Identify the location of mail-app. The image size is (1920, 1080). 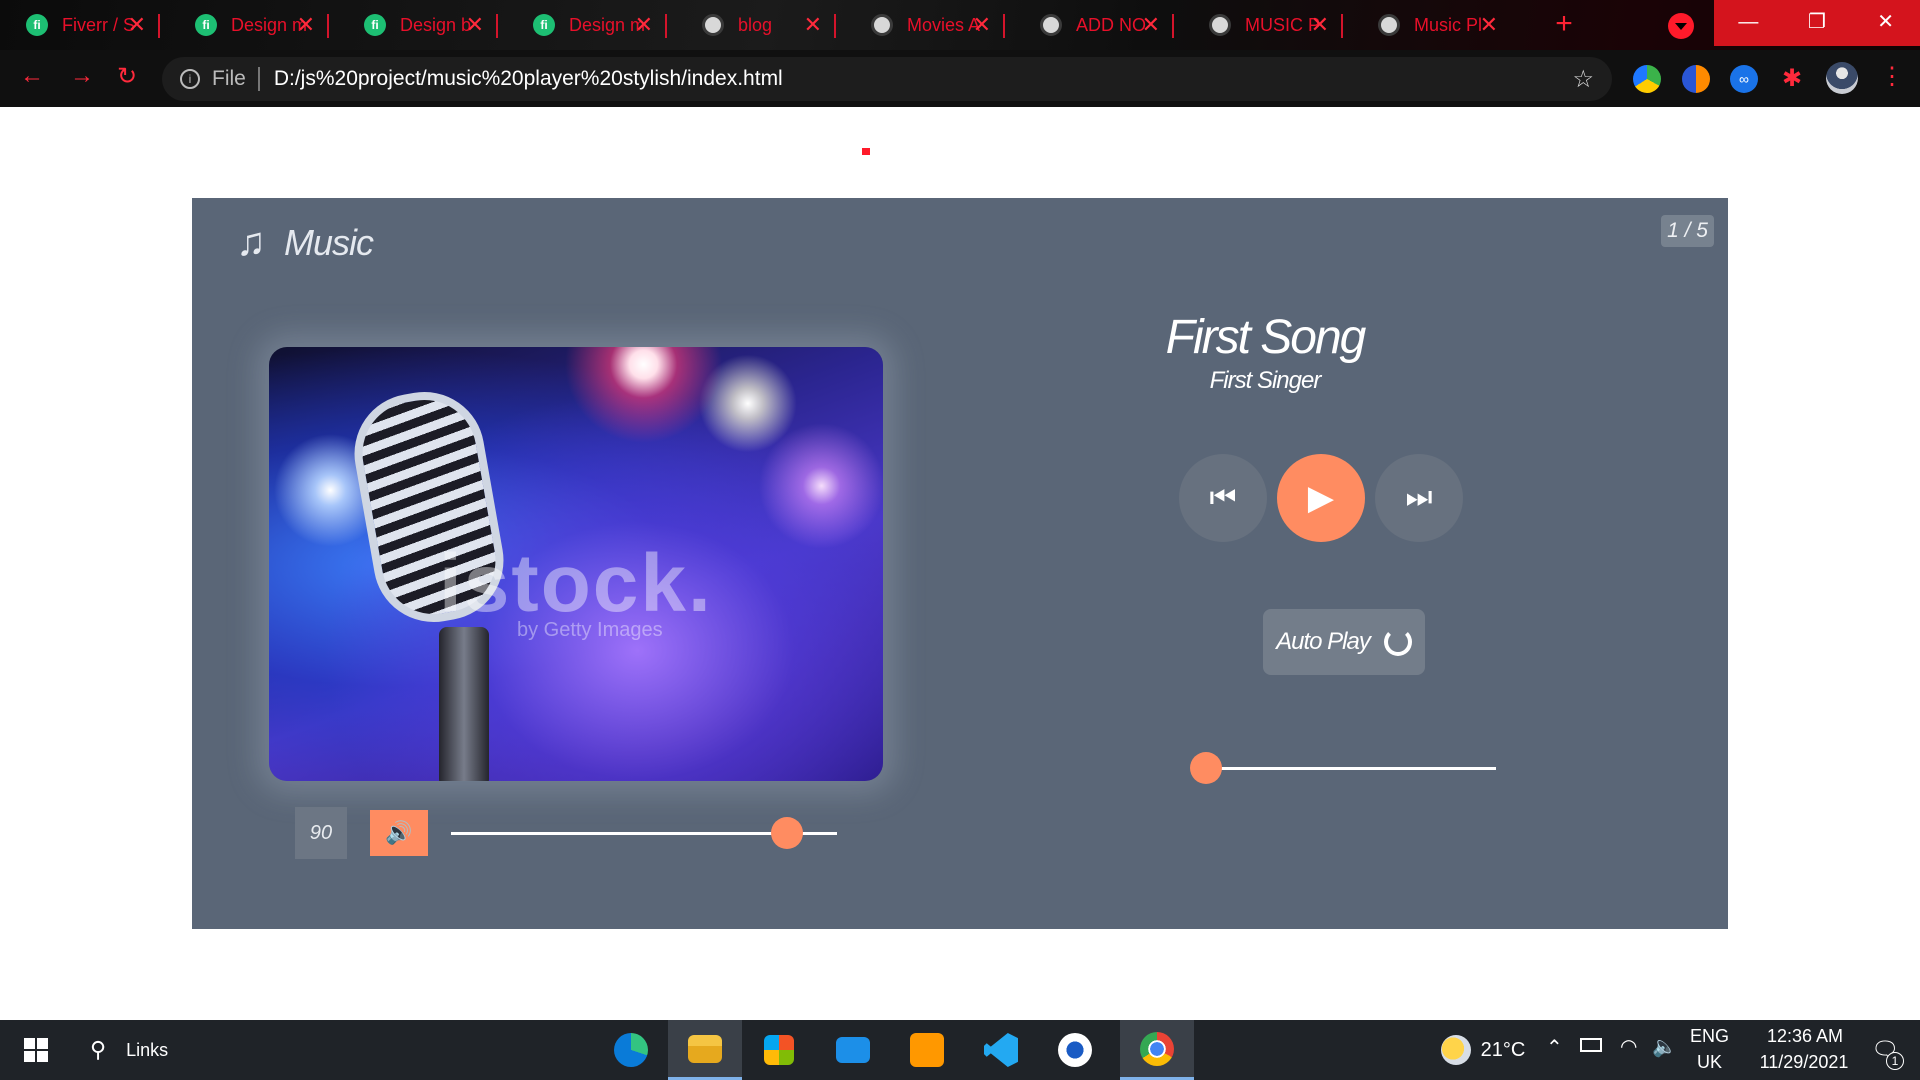
(853, 1050).